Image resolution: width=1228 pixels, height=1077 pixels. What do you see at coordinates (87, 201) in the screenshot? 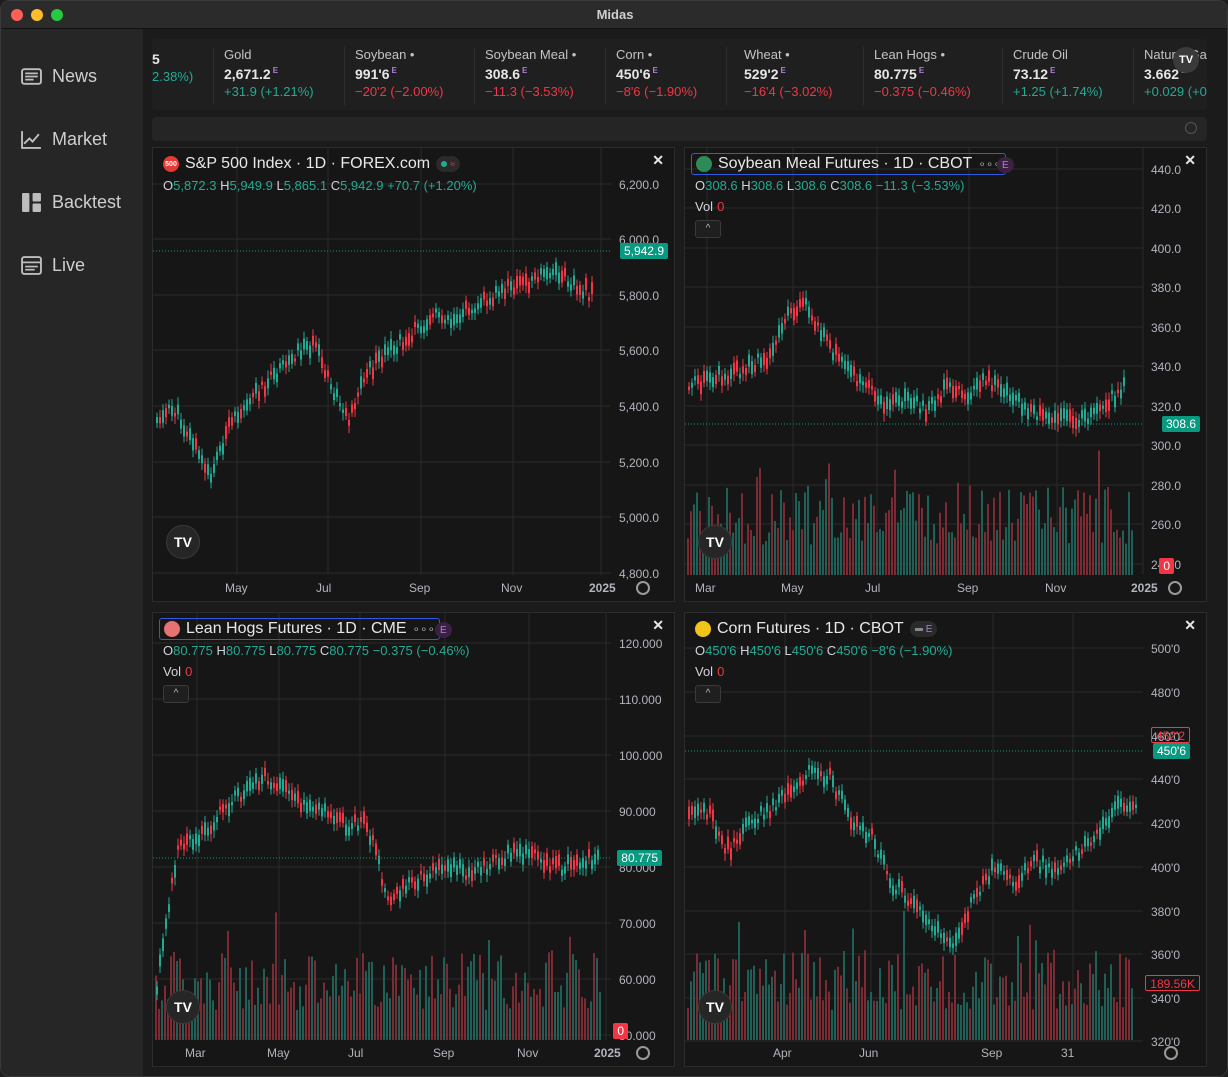
I see `sidebar-item-label: Backtest` at bounding box center [87, 201].